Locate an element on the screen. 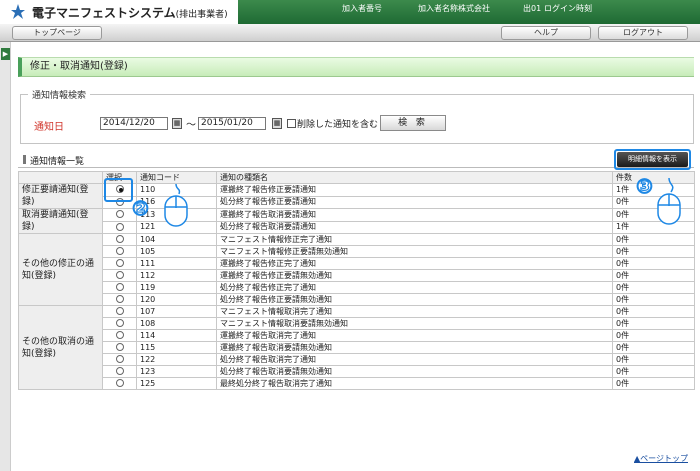  login-time-label: ログイン時刻 is located at coordinates (568, 8).